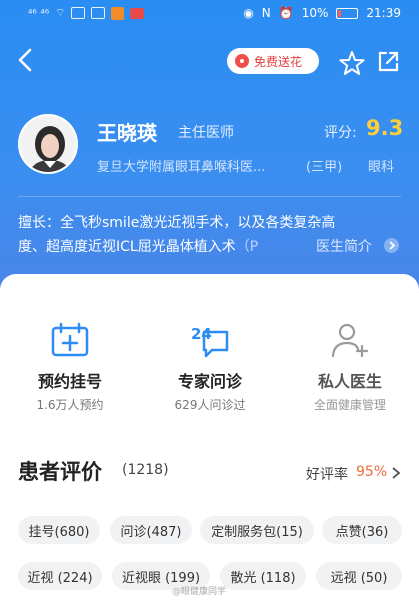  Describe the element at coordinates (206, 133) in the screenshot. I see `doctor-title: 主任医师` at that location.